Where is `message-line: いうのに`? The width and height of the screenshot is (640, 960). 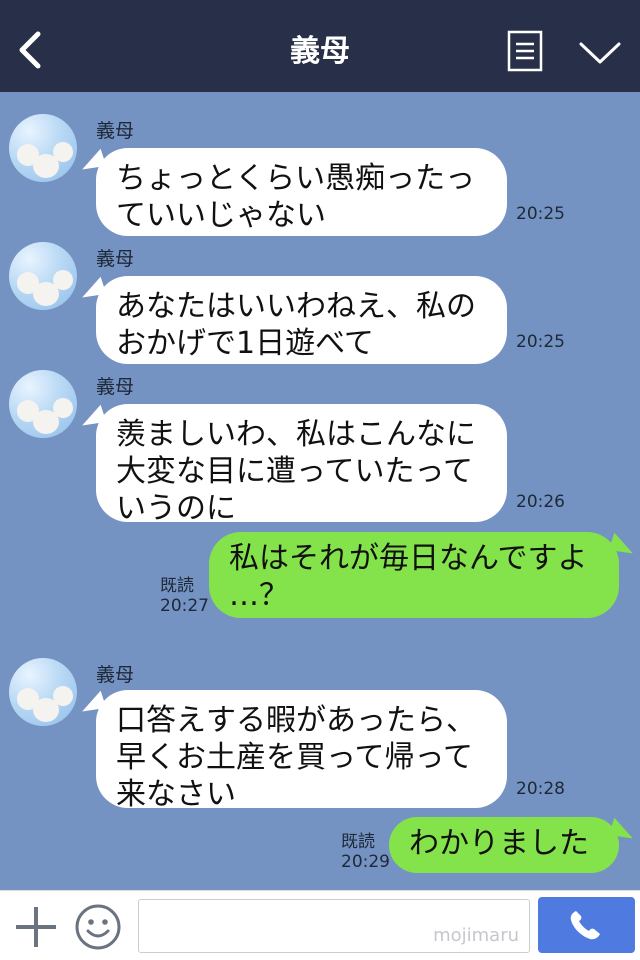 message-line: いうのに is located at coordinates (176, 508).